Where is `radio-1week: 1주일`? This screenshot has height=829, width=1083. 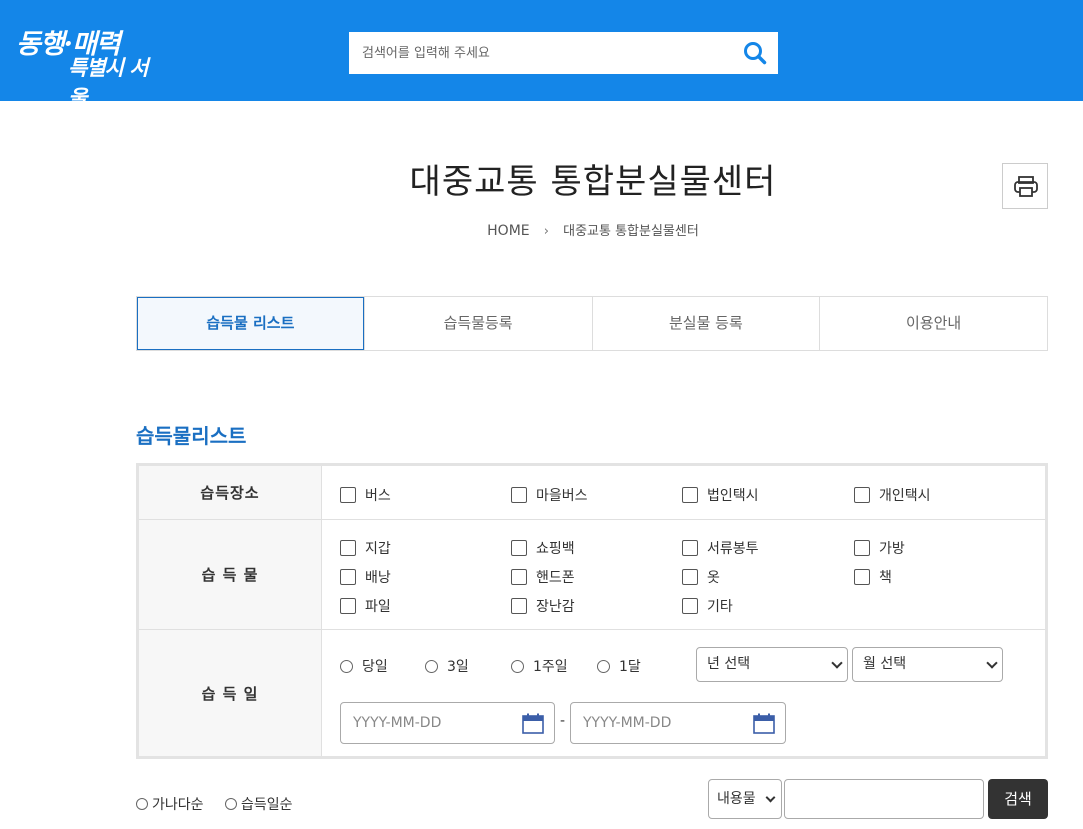 radio-1week: 1주일 is located at coordinates (539, 666).